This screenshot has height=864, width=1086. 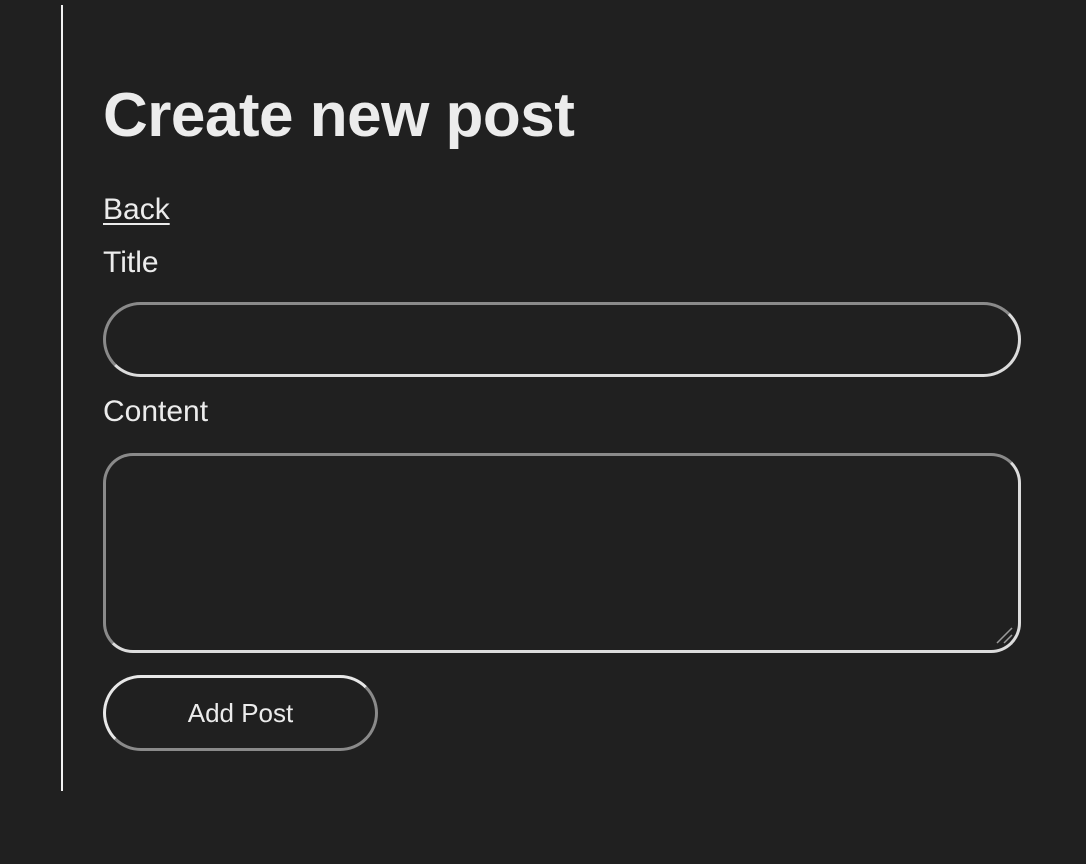 What do you see at coordinates (136, 210) in the screenshot?
I see `back-link: Back` at bounding box center [136, 210].